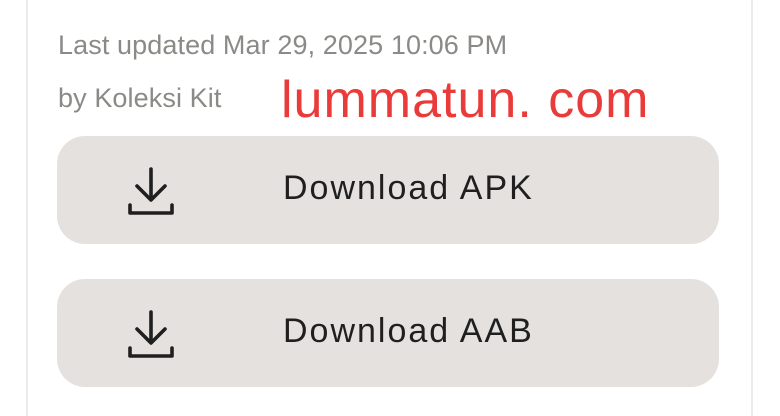 The width and height of the screenshot is (780, 416). Describe the element at coordinates (140, 98) in the screenshot. I see `author-text: by Koleksi Kit` at that location.